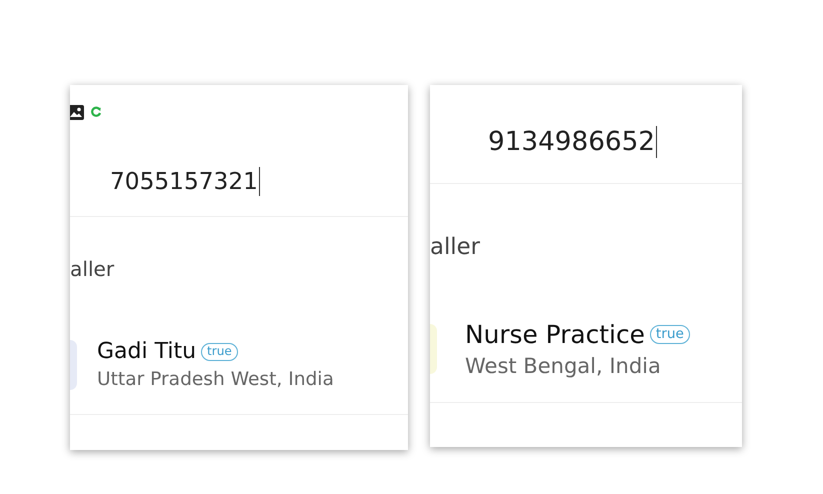  I want to click on contact-name: Nurse Practice, so click(555, 334).